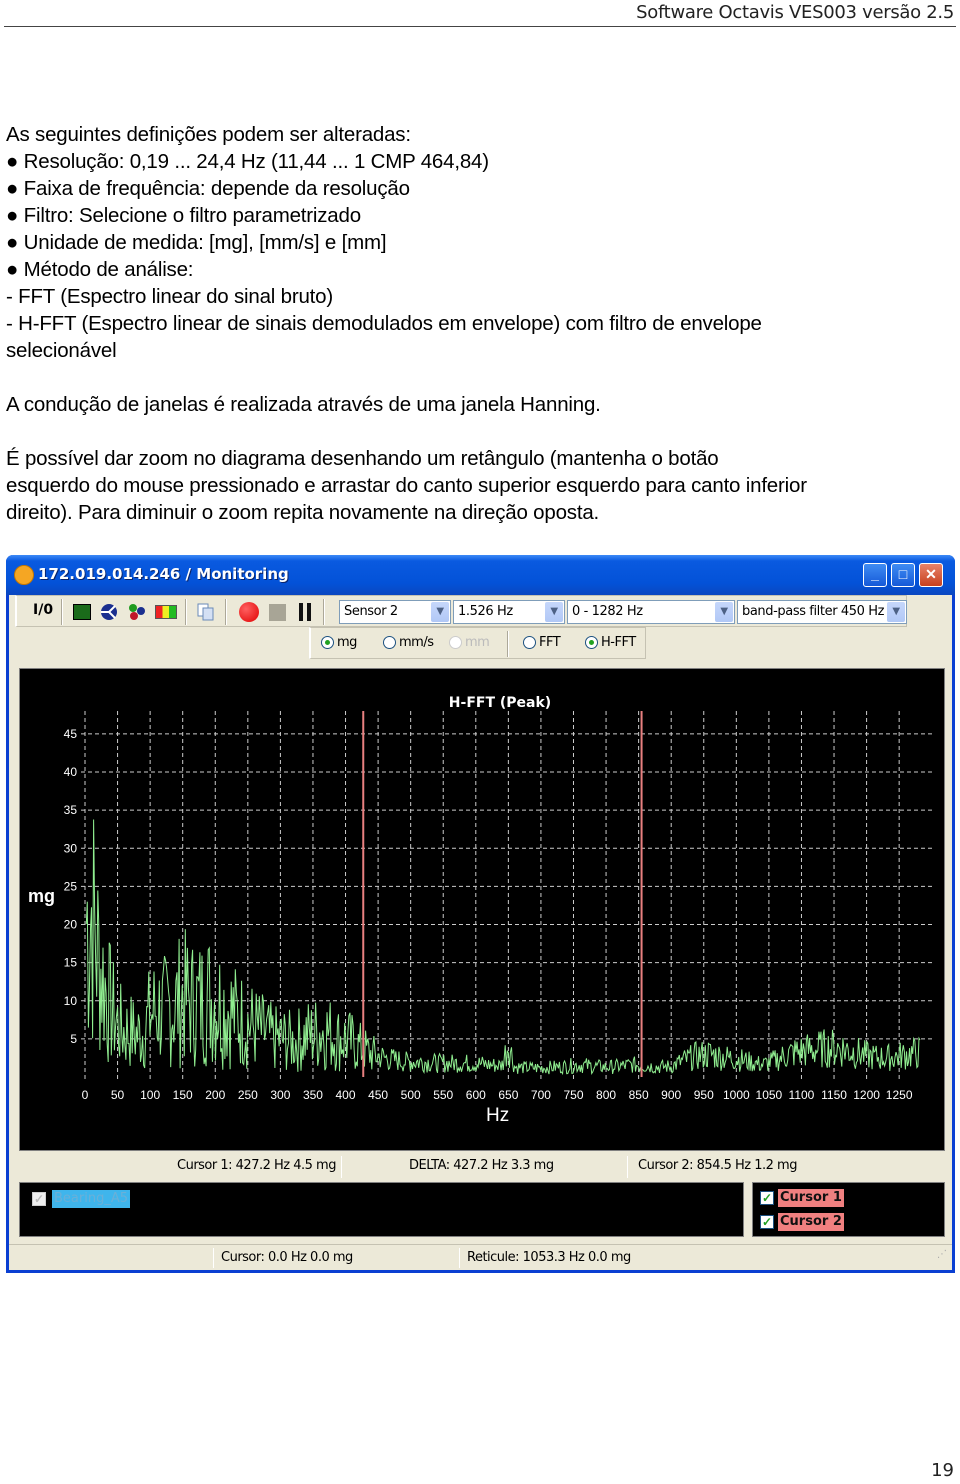  Describe the element at coordinates (100, 269) in the screenshot. I see `bullet-method: ● Método de análise:` at that location.